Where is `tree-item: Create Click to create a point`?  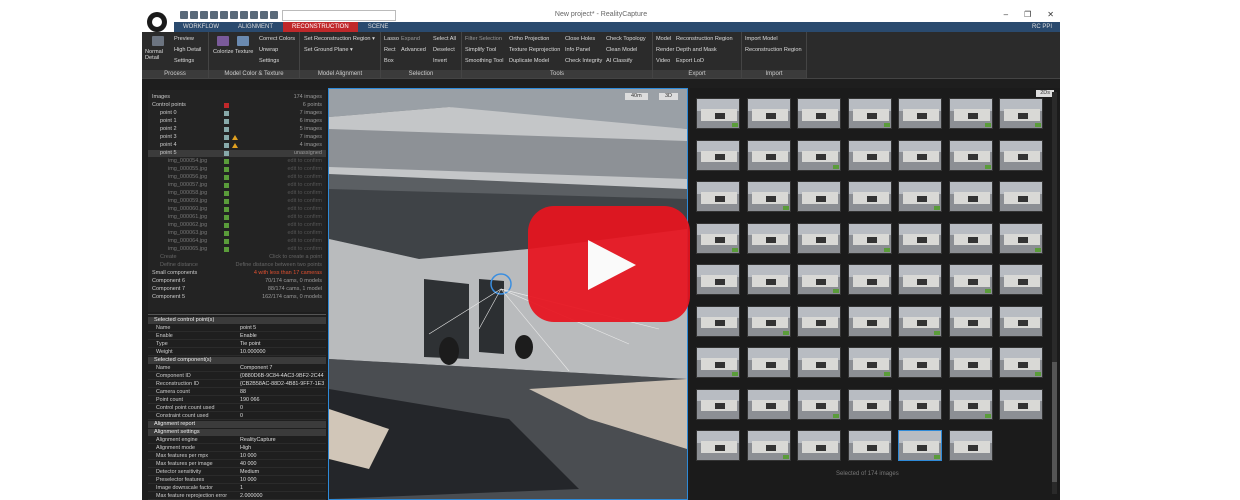 tree-item: Create Click to create a point is located at coordinates (237, 257).